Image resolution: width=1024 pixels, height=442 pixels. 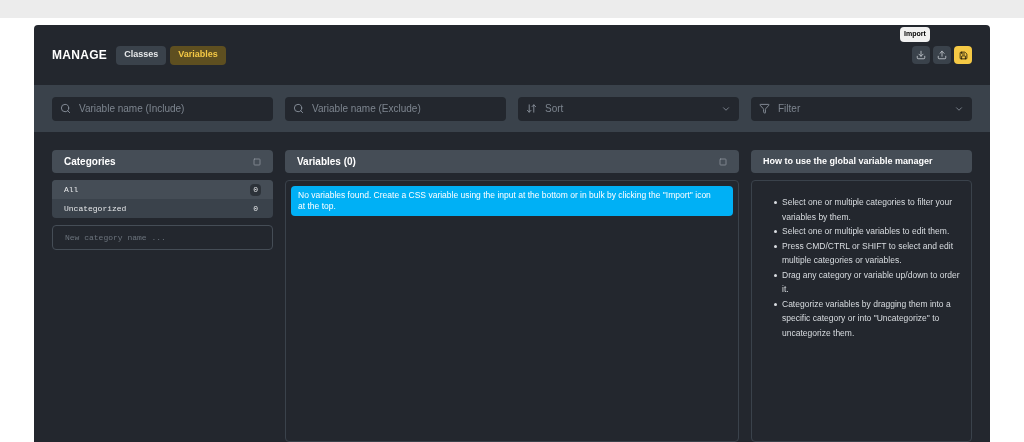 I want to click on tab: Classes, so click(x=141, y=55).